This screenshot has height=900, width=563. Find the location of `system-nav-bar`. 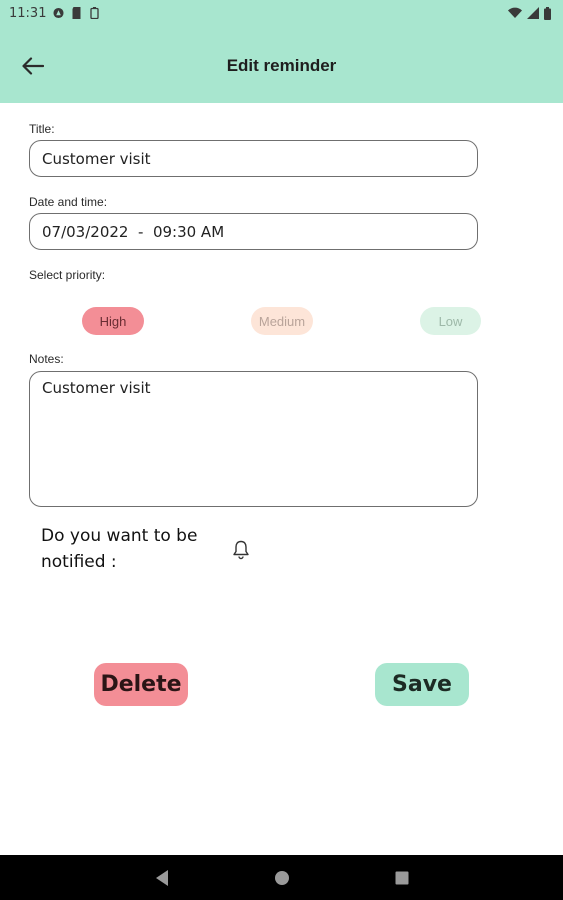

system-nav-bar is located at coordinates (281, 877).